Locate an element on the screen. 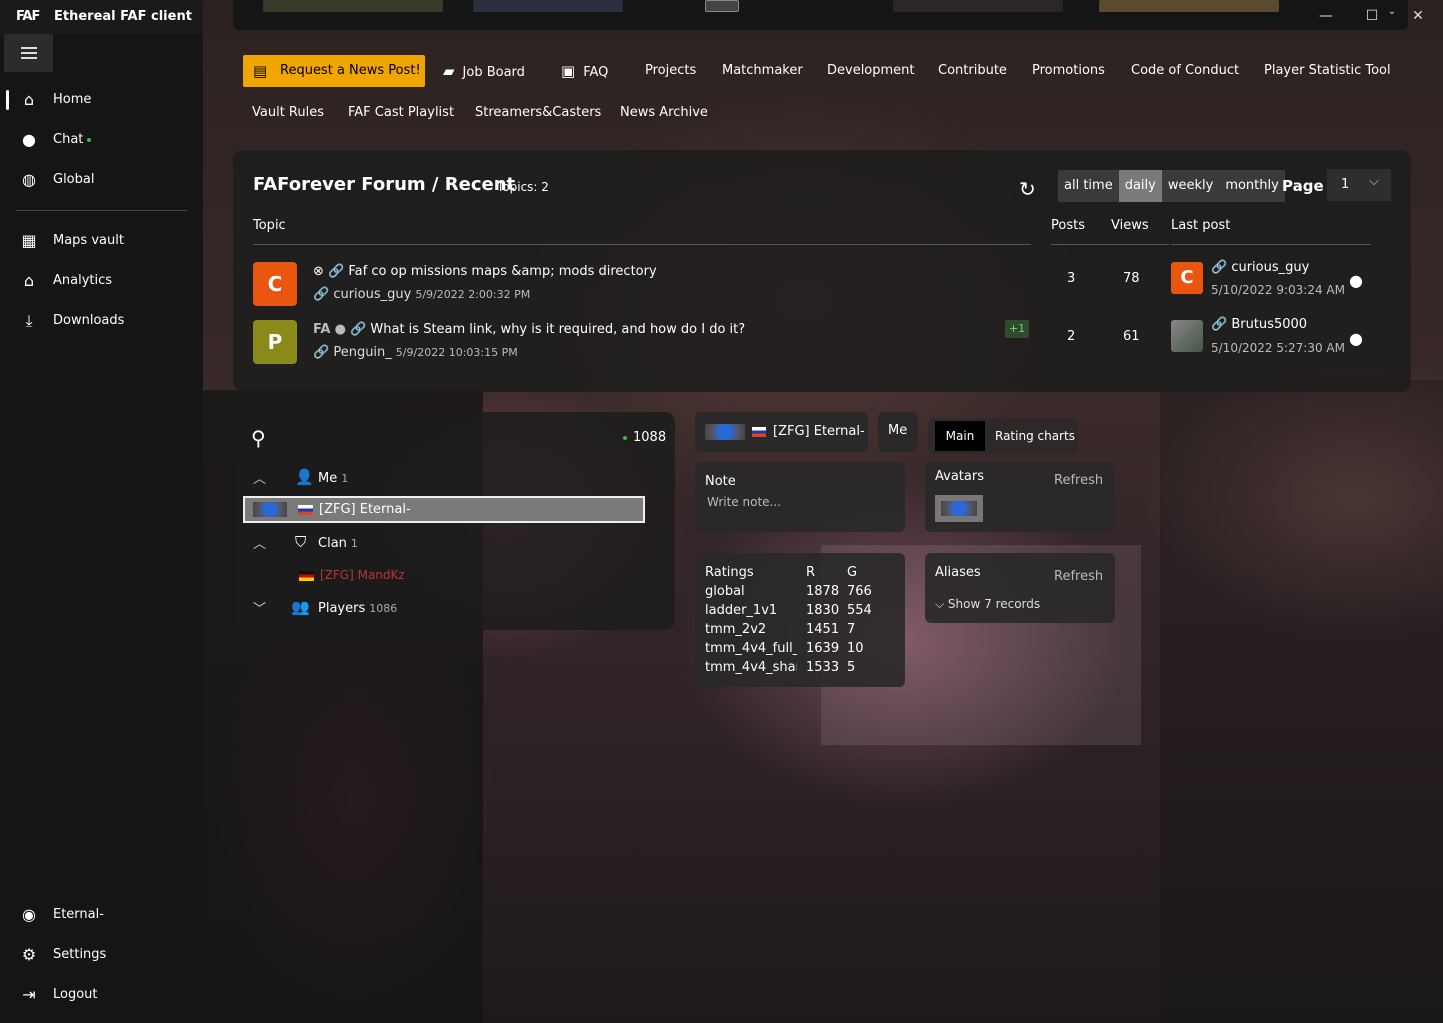 The height and width of the screenshot is (1023, 1443). chevron-down-icon: ⌵ is located at coordinates (941, 604).